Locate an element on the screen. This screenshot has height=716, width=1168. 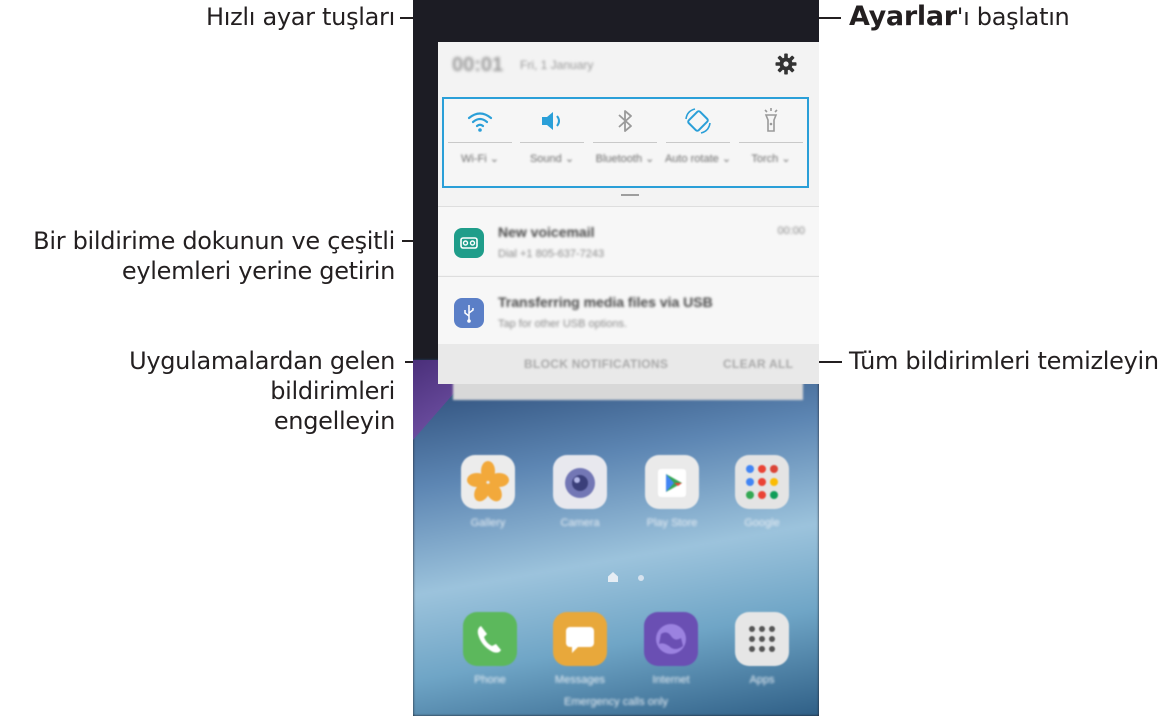
torch-icon is located at coordinates (771, 121).